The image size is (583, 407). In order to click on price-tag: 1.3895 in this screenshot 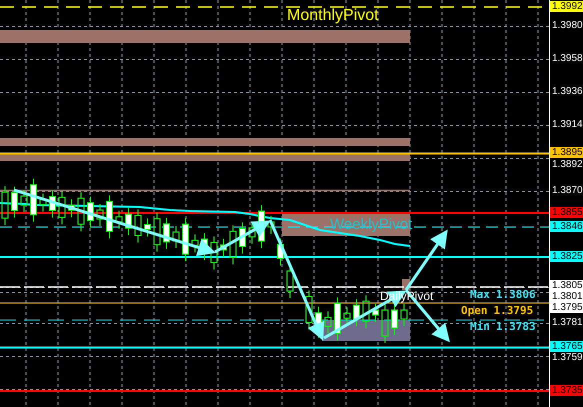, I will do `click(566, 152)`.